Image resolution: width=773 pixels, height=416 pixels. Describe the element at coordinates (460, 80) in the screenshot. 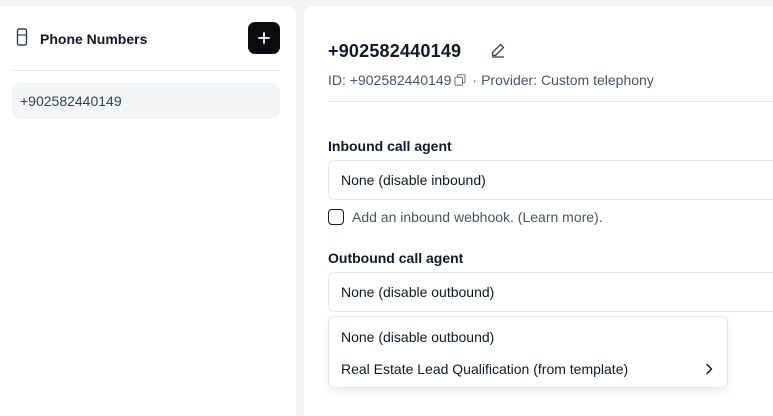

I see `copy-icon` at that location.